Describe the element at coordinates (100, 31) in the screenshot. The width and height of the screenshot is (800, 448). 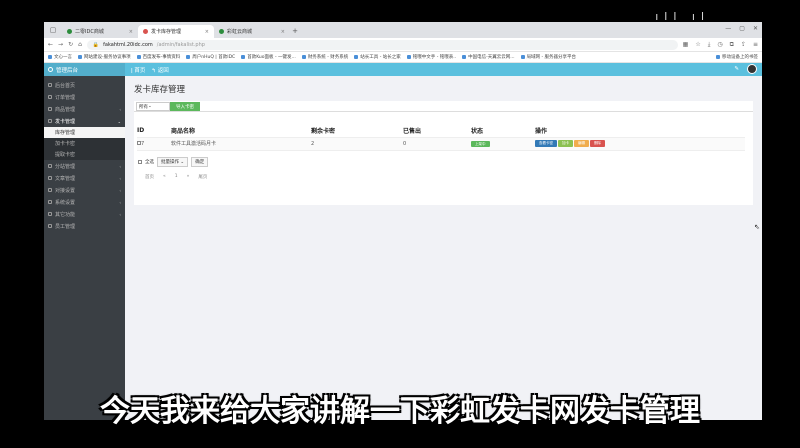
I see `tab-idc: 二零IDC商城 ×` at that location.